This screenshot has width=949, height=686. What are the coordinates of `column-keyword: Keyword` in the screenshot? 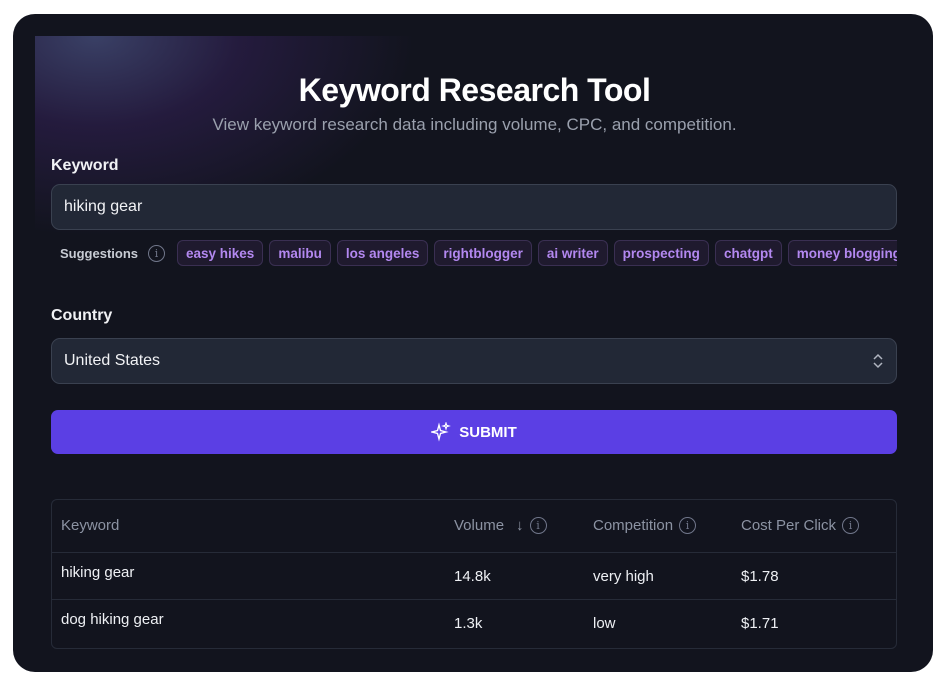 It's located at (90, 525).